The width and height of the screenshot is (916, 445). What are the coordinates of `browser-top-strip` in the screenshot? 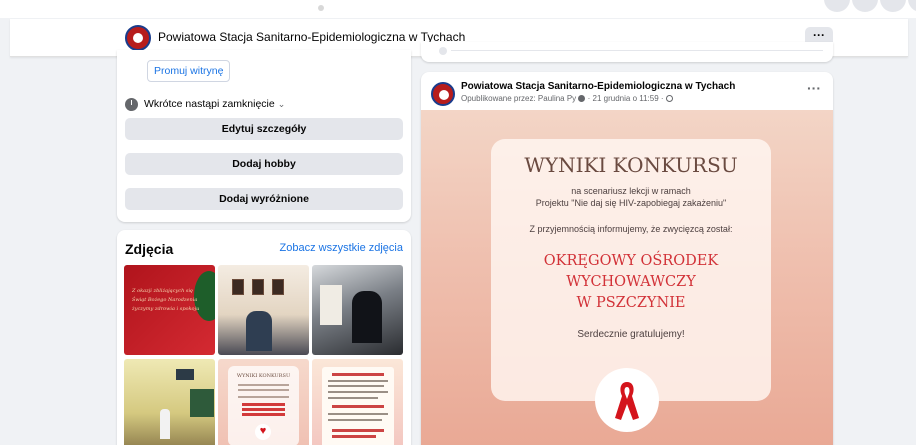 It's located at (458, 9).